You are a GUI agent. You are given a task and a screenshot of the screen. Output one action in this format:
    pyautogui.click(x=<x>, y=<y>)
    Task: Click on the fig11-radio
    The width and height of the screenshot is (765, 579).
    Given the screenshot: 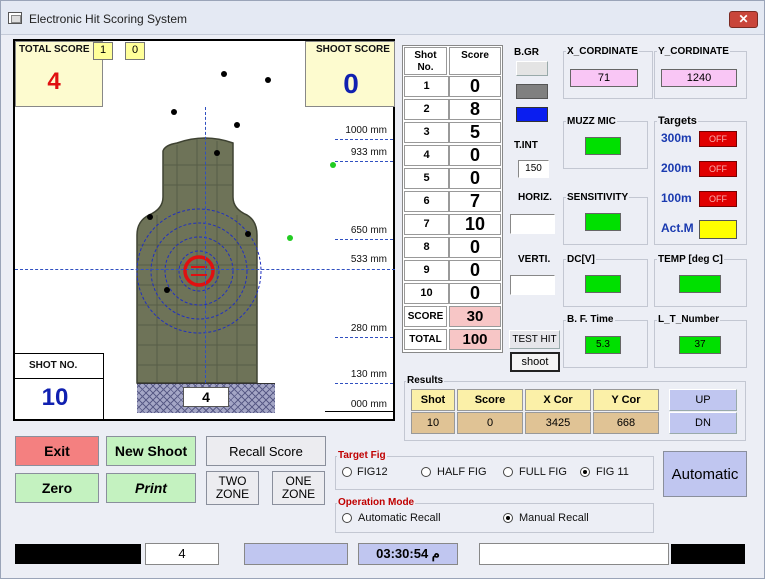 What is the action you would take?
    pyautogui.click(x=585, y=472)
    